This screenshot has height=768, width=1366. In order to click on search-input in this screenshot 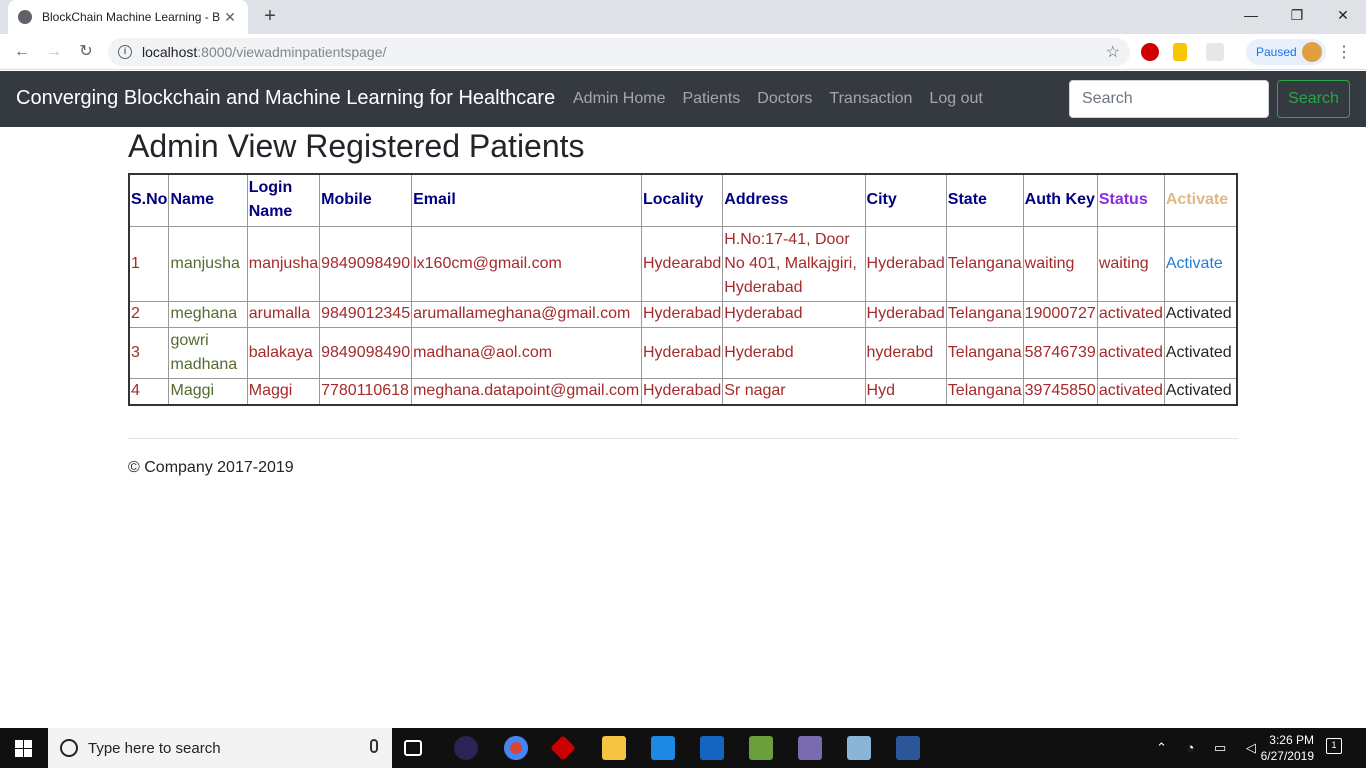, I will do `click(1169, 99)`.